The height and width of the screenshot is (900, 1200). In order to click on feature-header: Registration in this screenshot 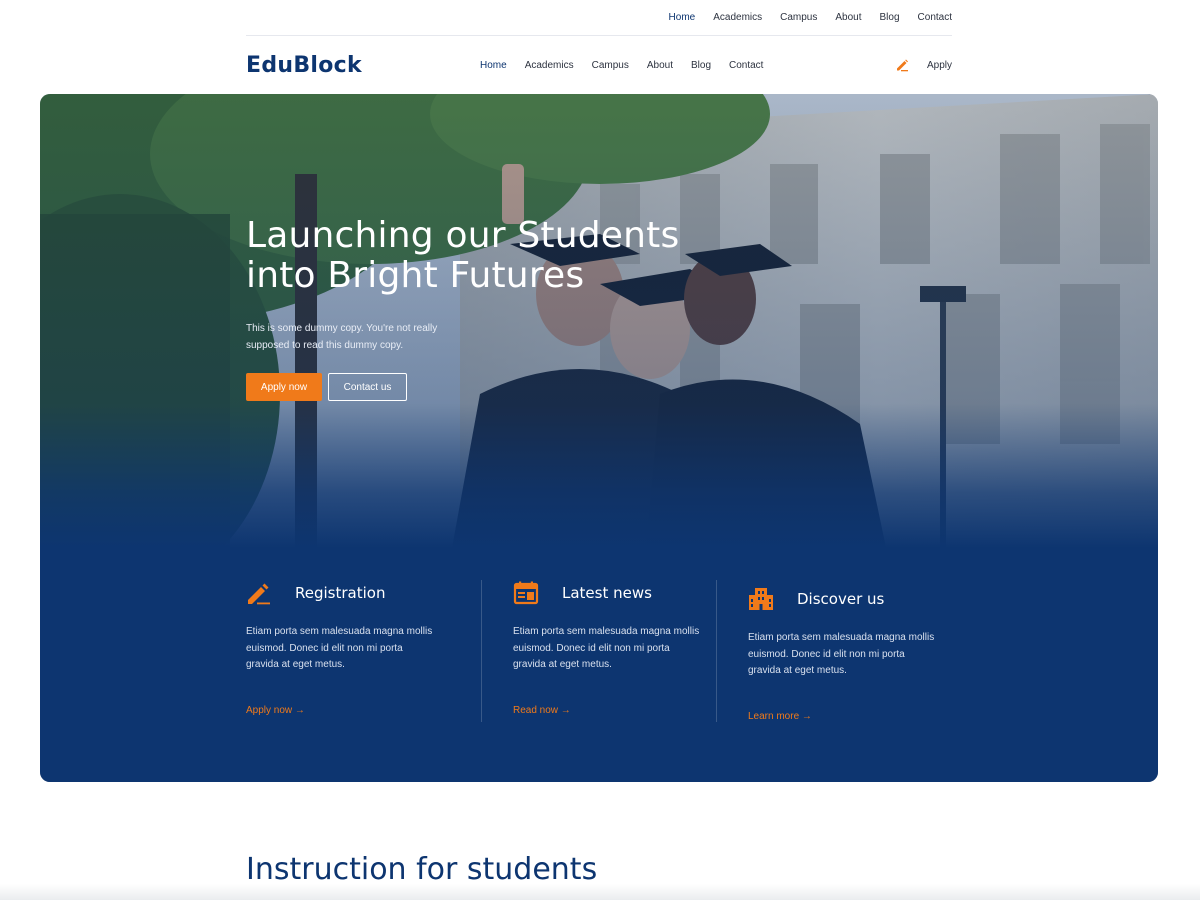, I will do `click(351, 593)`.